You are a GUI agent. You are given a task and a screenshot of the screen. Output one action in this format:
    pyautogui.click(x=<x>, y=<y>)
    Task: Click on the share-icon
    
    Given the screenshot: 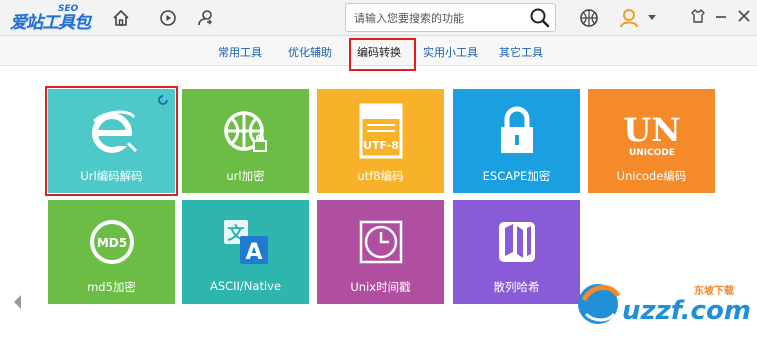 What is the action you would take?
    pyautogui.click(x=205, y=18)
    